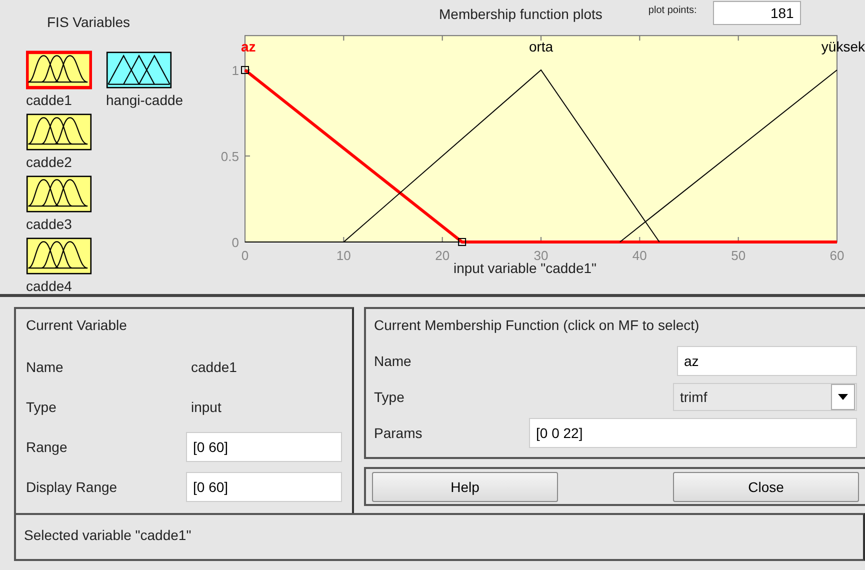 This screenshot has height=570, width=865. Describe the element at coordinates (235, 70) in the screenshot. I see `y-tick-label: 1` at that location.